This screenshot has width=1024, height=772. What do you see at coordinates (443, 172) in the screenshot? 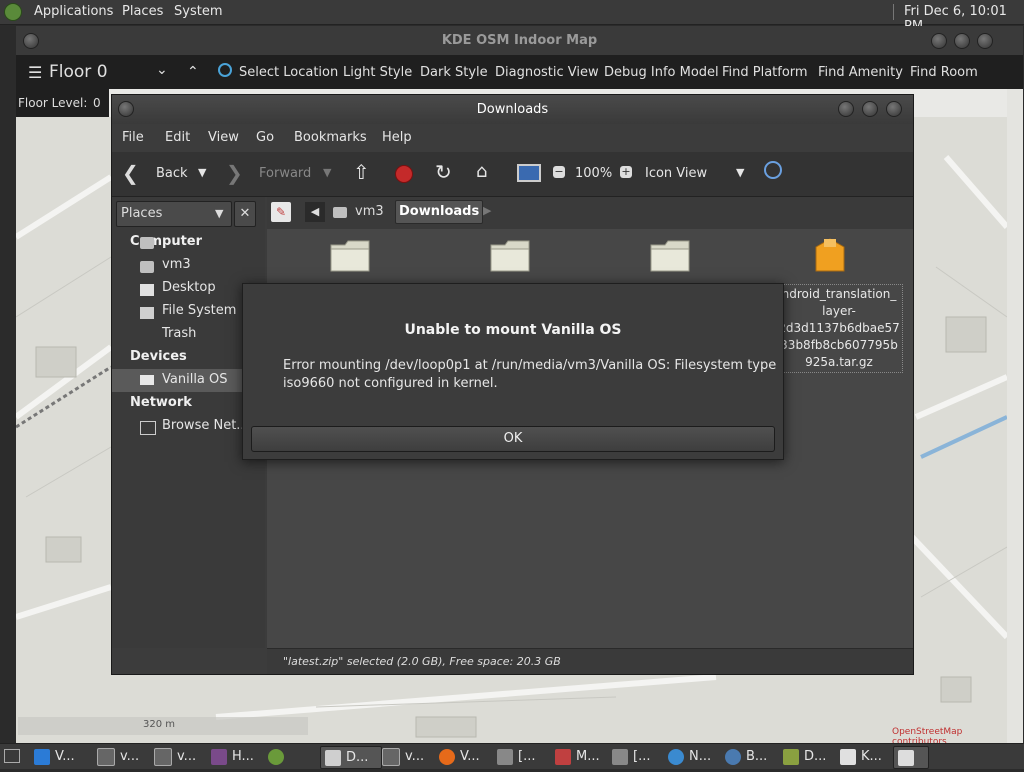
I see `reload-icon: ↻` at bounding box center [443, 172].